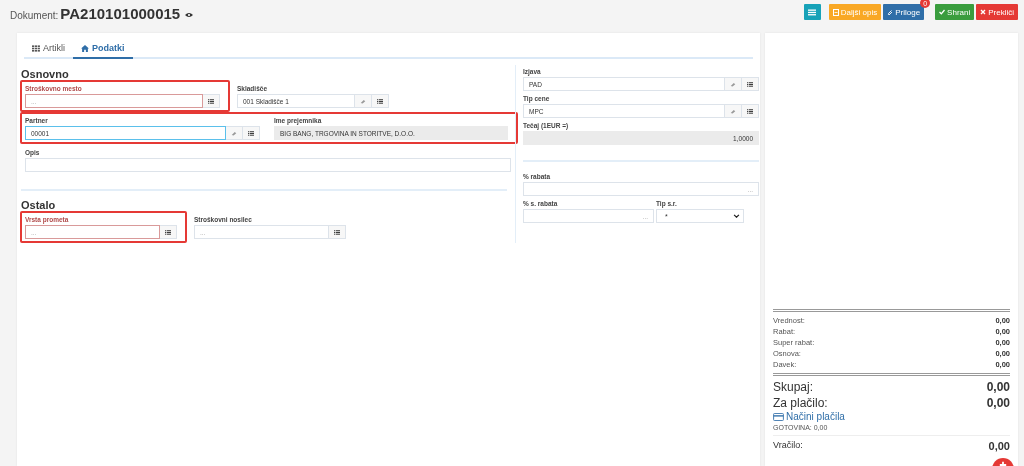 This screenshot has height=466, width=1024. What do you see at coordinates (788, 446) in the screenshot?
I see `change-label: Vračilo:` at bounding box center [788, 446].